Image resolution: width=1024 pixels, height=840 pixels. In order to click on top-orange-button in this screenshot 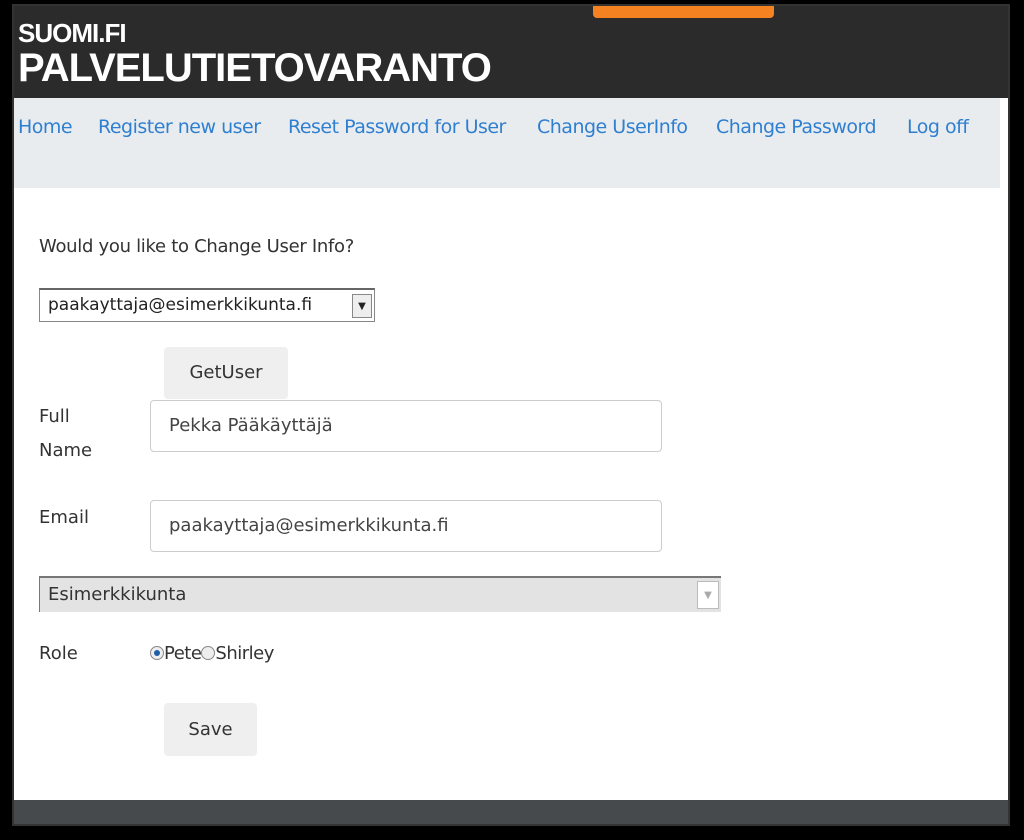, I will do `click(683, 12)`.